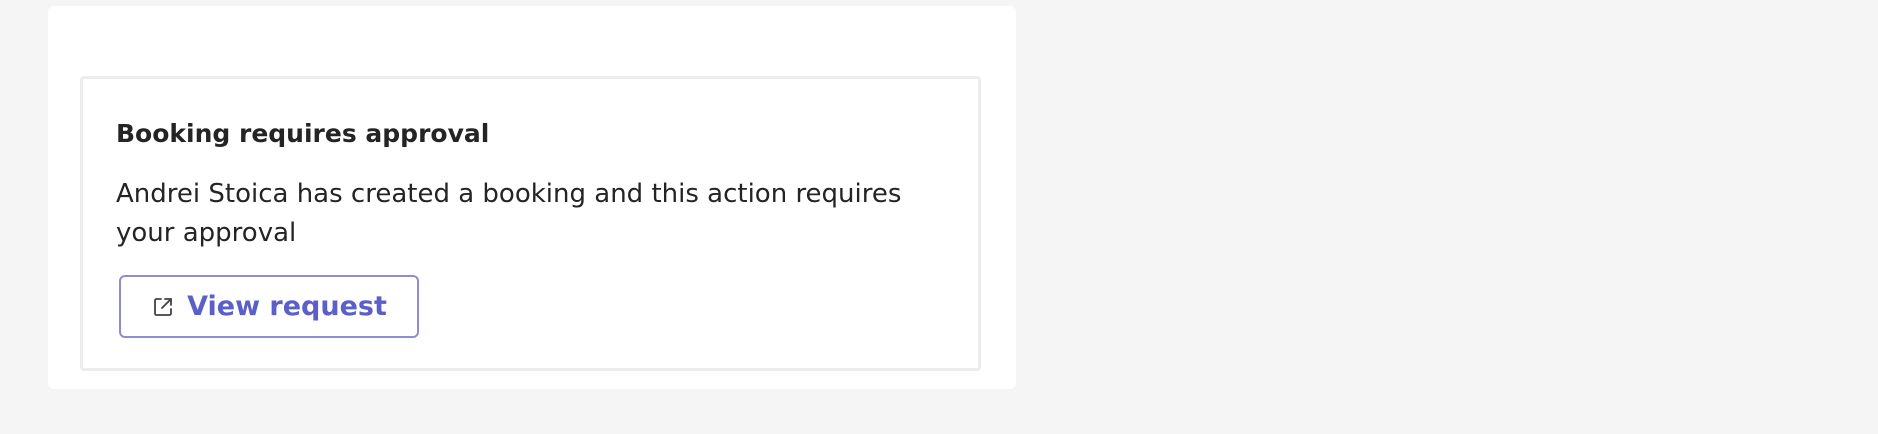 This screenshot has width=1878, height=434. I want to click on view-request-label: View request, so click(287, 306).